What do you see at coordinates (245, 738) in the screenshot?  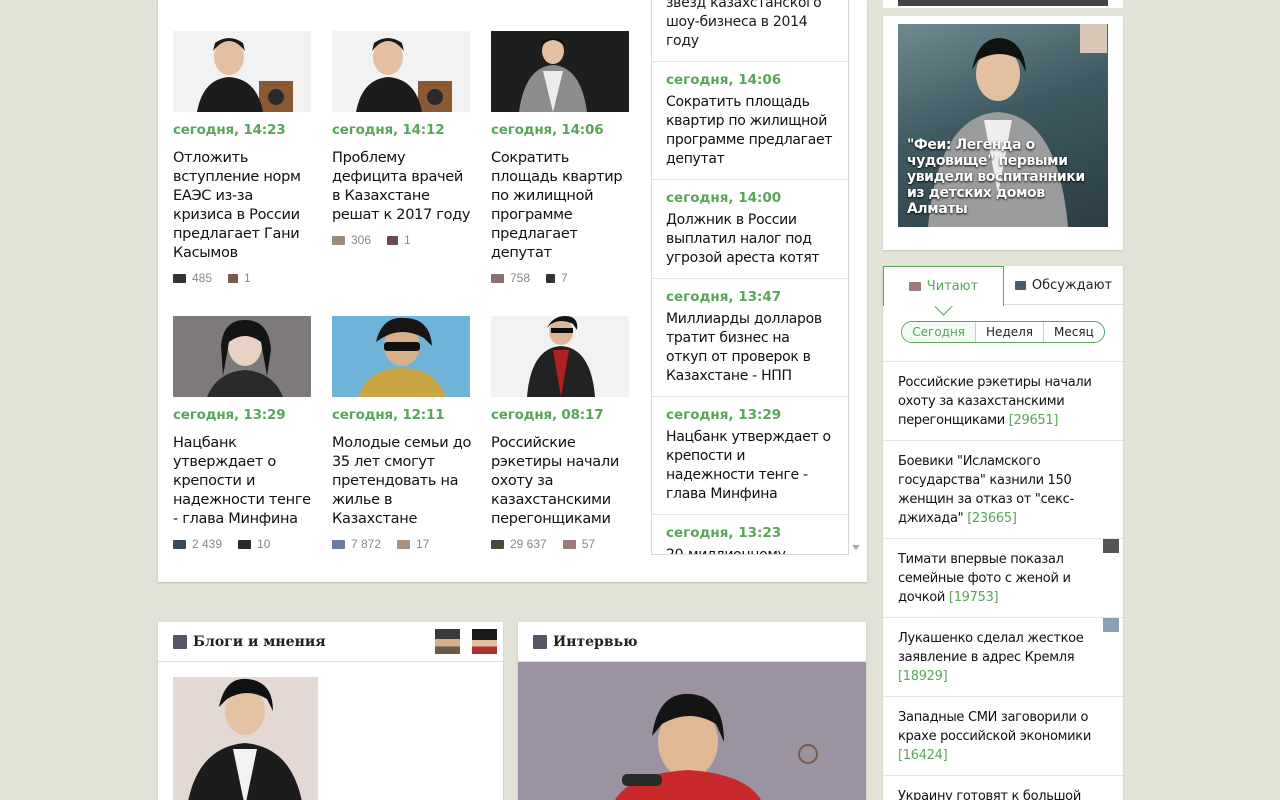 I see `blog-photo` at bounding box center [245, 738].